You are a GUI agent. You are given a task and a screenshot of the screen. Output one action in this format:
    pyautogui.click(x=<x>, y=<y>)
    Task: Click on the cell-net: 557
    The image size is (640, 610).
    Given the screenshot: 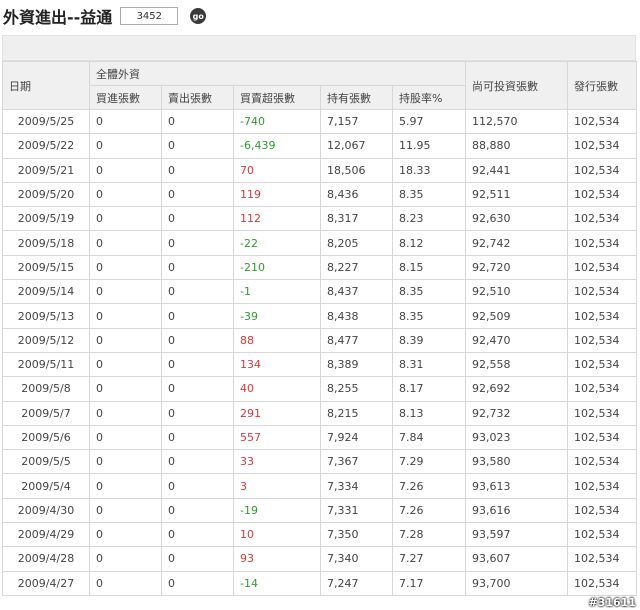 What is the action you would take?
    pyautogui.click(x=277, y=437)
    